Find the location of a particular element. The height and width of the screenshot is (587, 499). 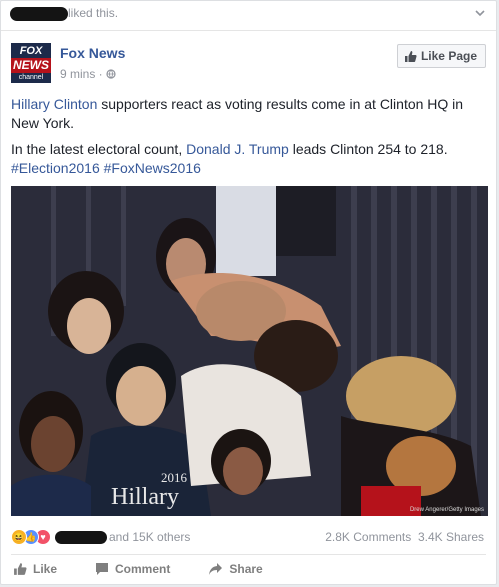

photo-credit: Drew Angerer/Getty Images is located at coordinates (446, 510).